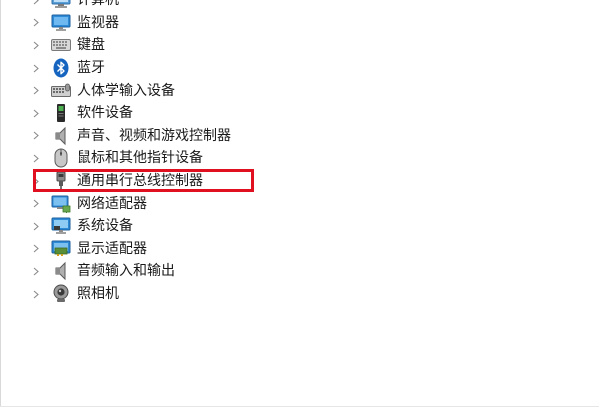 The width and height of the screenshot is (599, 407). I want to click on tree-node-label: 通用串行总线控制器, so click(140, 181).